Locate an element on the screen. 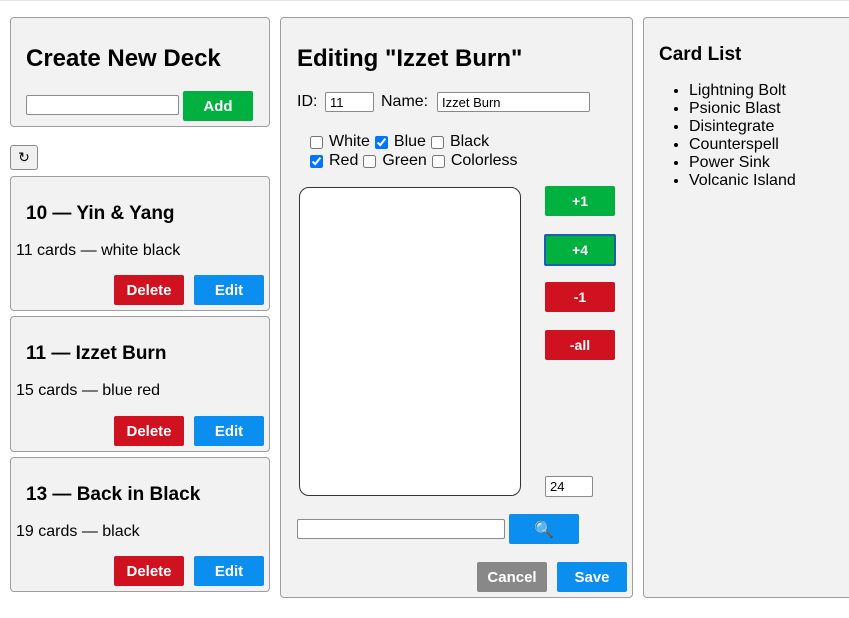  deck-info: 19 cards — black is located at coordinates (78, 531).